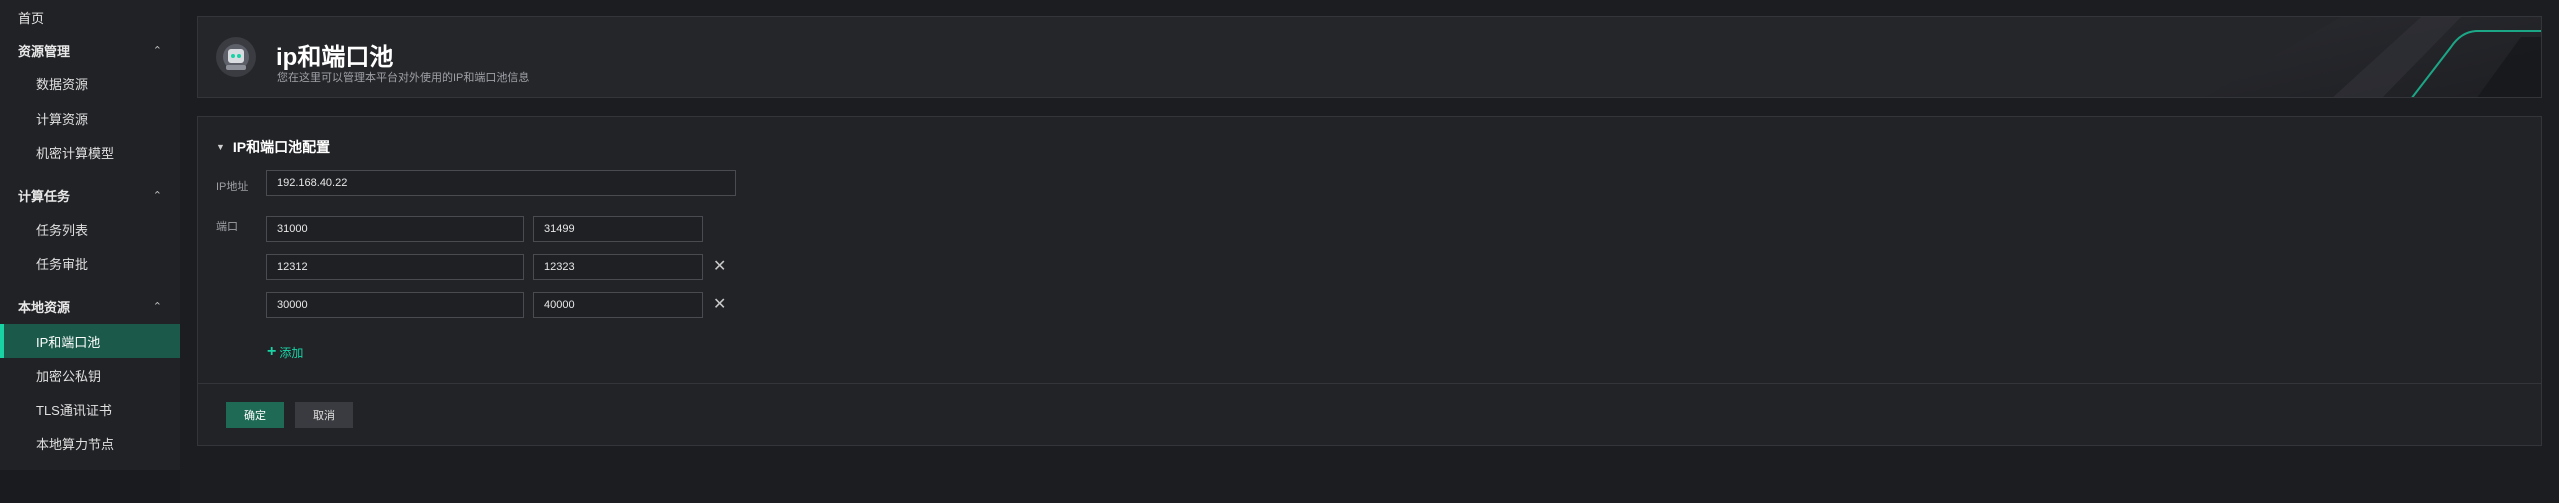  What do you see at coordinates (227, 227) in the screenshot?
I see `port-label: 端口` at bounding box center [227, 227].